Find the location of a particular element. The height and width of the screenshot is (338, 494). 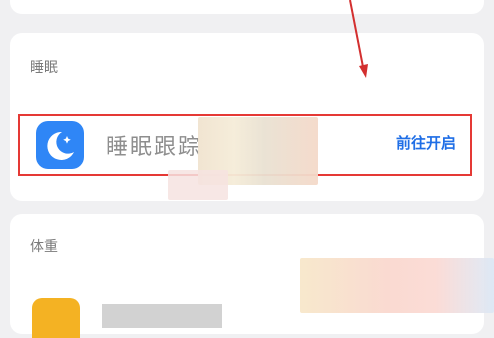

weight-app-icon is located at coordinates (56, 318).